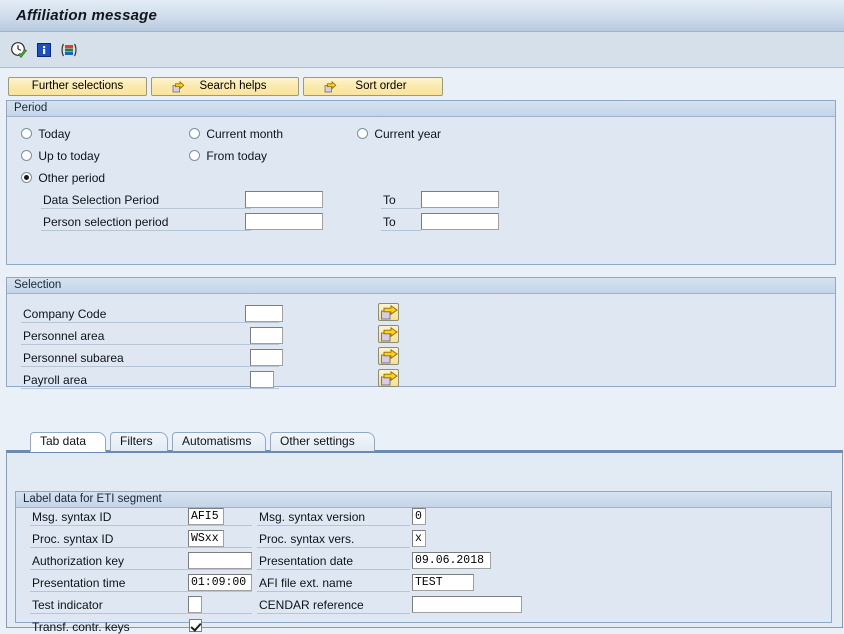 The image size is (844, 634). What do you see at coordinates (264, 313) in the screenshot?
I see `company-code-input` at bounding box center [264, 313].